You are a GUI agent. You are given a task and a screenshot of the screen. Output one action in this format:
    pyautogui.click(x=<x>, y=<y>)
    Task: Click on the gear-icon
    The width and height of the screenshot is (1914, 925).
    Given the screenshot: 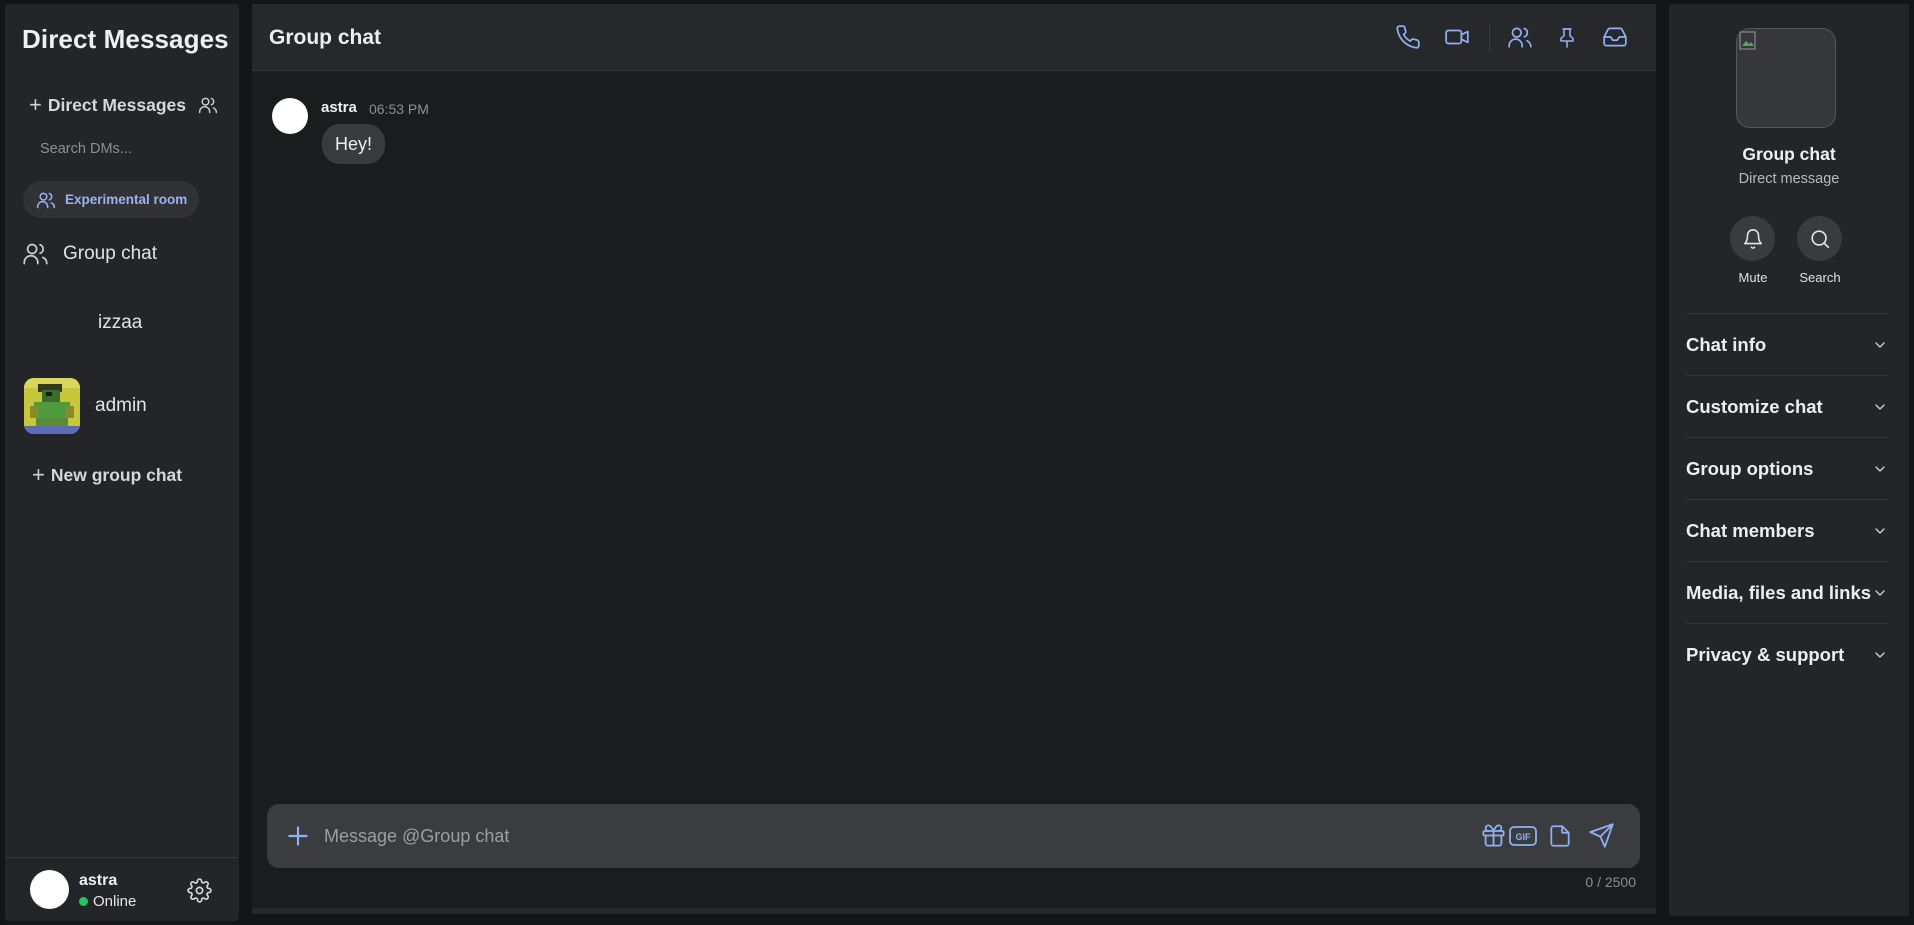 What is the action you would take?
    pyautogui.click(x=199, y=890)
    